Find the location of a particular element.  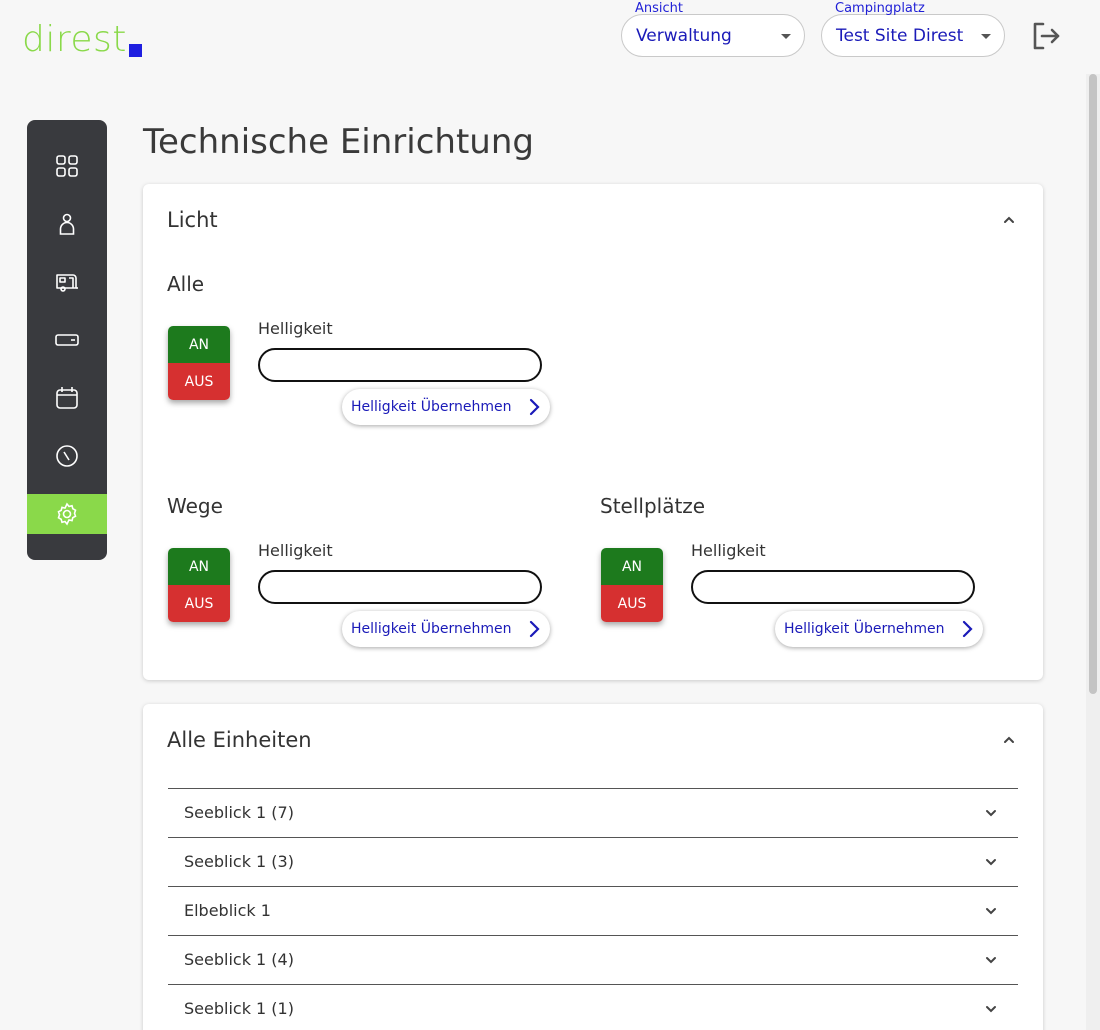

apply-brightness-button-alle: Helligkeit Übernehmen is located at coordinates (446, 407).